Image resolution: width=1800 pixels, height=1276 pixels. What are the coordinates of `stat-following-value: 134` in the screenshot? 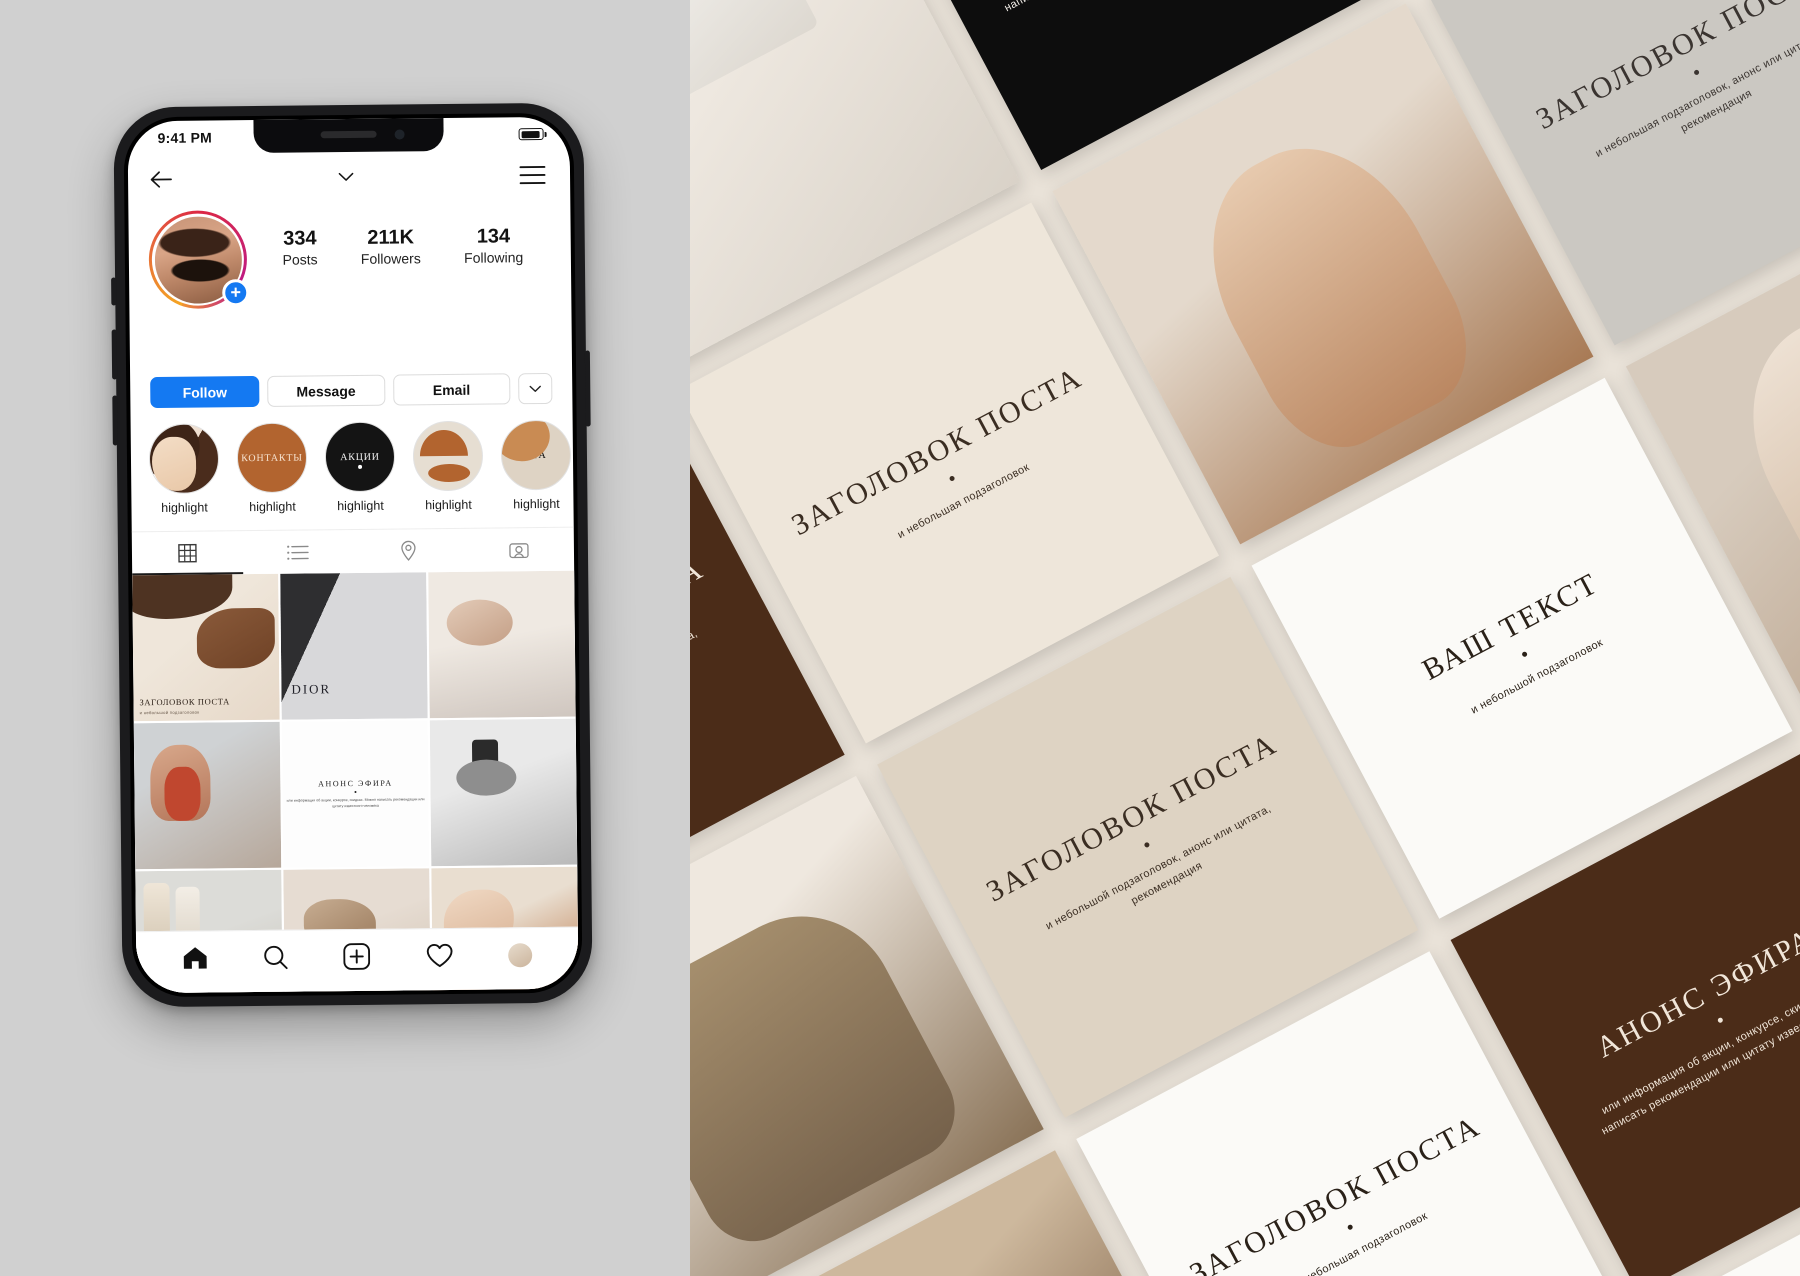 It's located at (493, 236).